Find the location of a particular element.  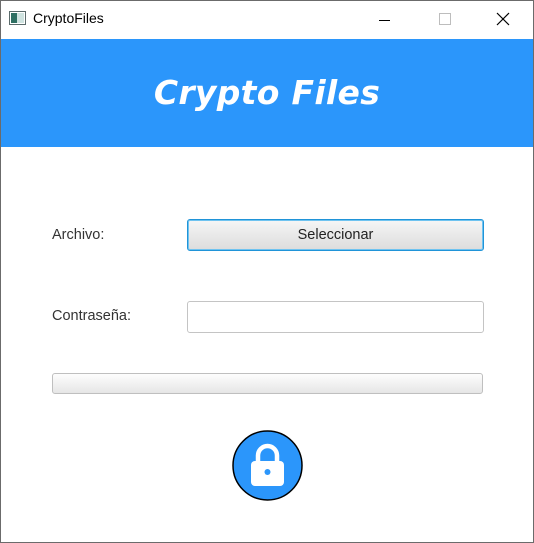

select-file-button: Seleccionar is located at coordinates (335, 235).